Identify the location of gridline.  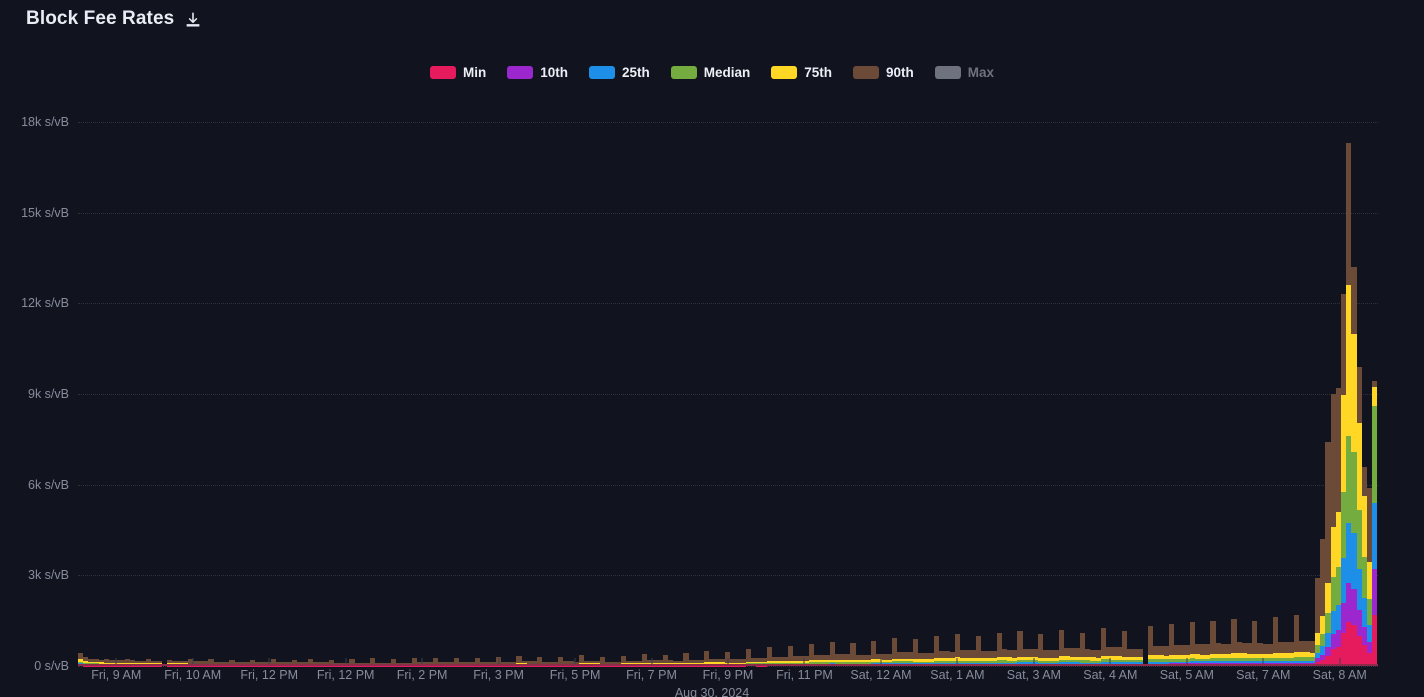
(728, 666).